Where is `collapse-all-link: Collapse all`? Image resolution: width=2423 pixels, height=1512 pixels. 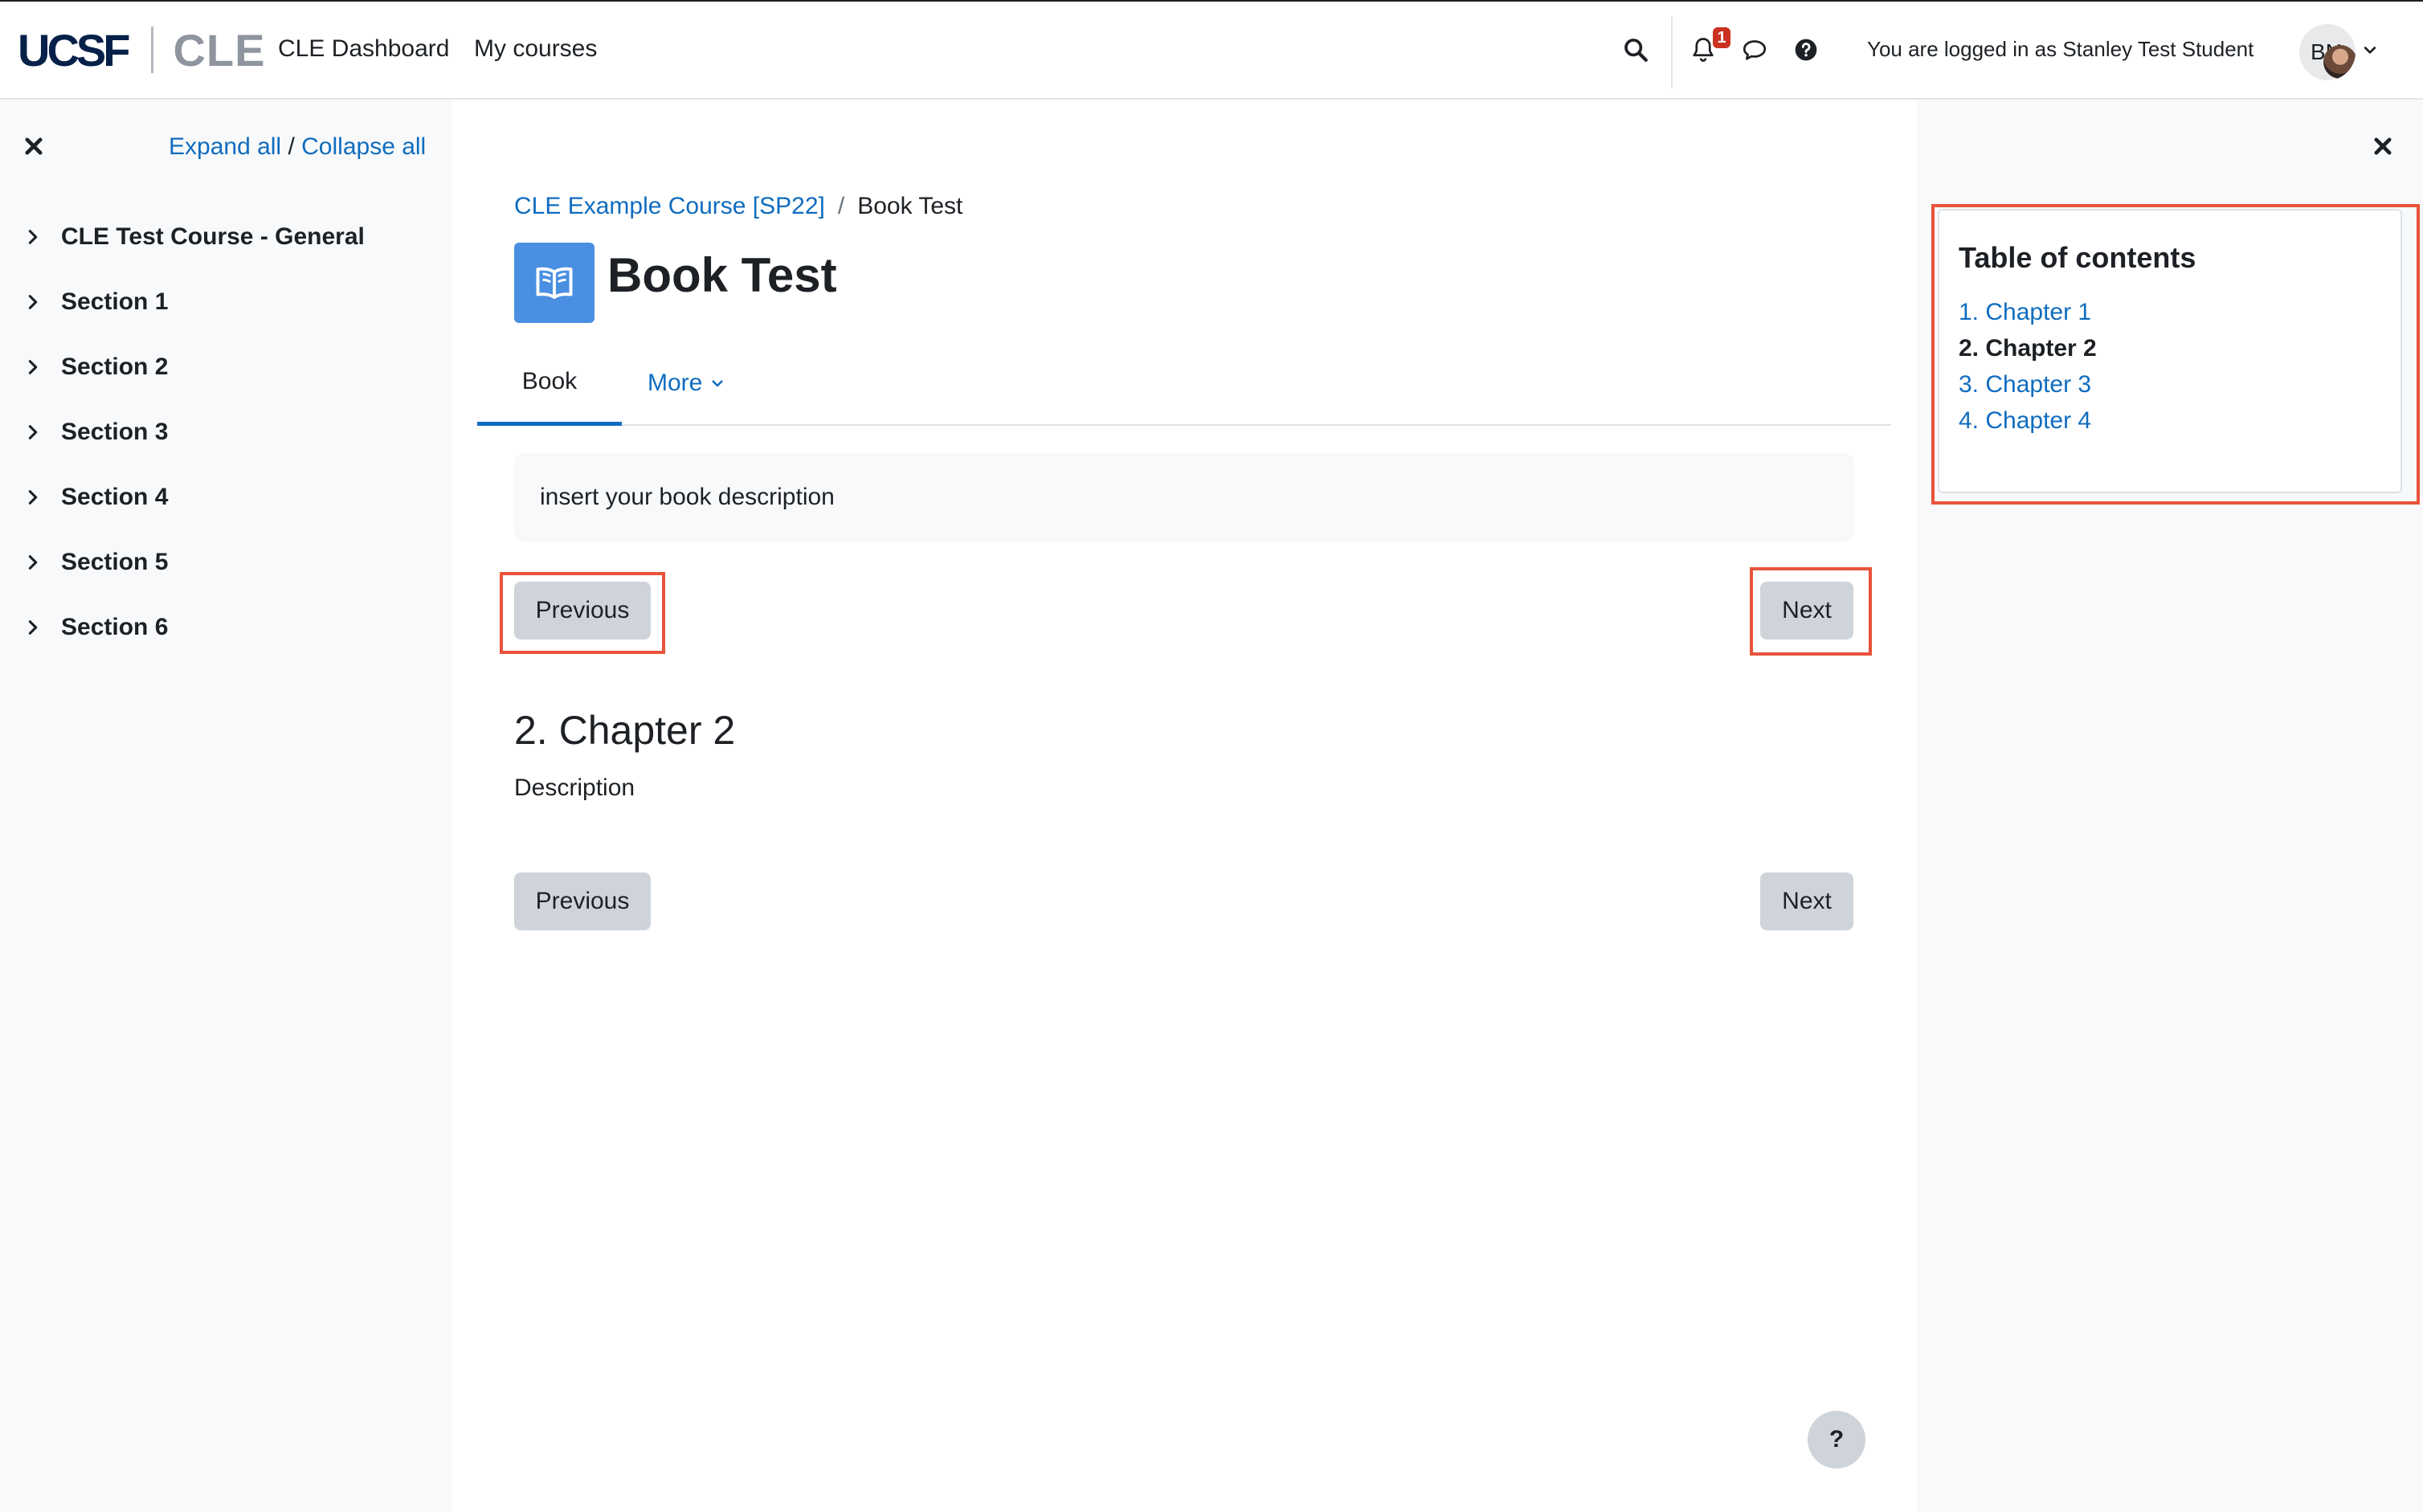
collapse-all-link: Collapse all is located at coordinates (363, 146).